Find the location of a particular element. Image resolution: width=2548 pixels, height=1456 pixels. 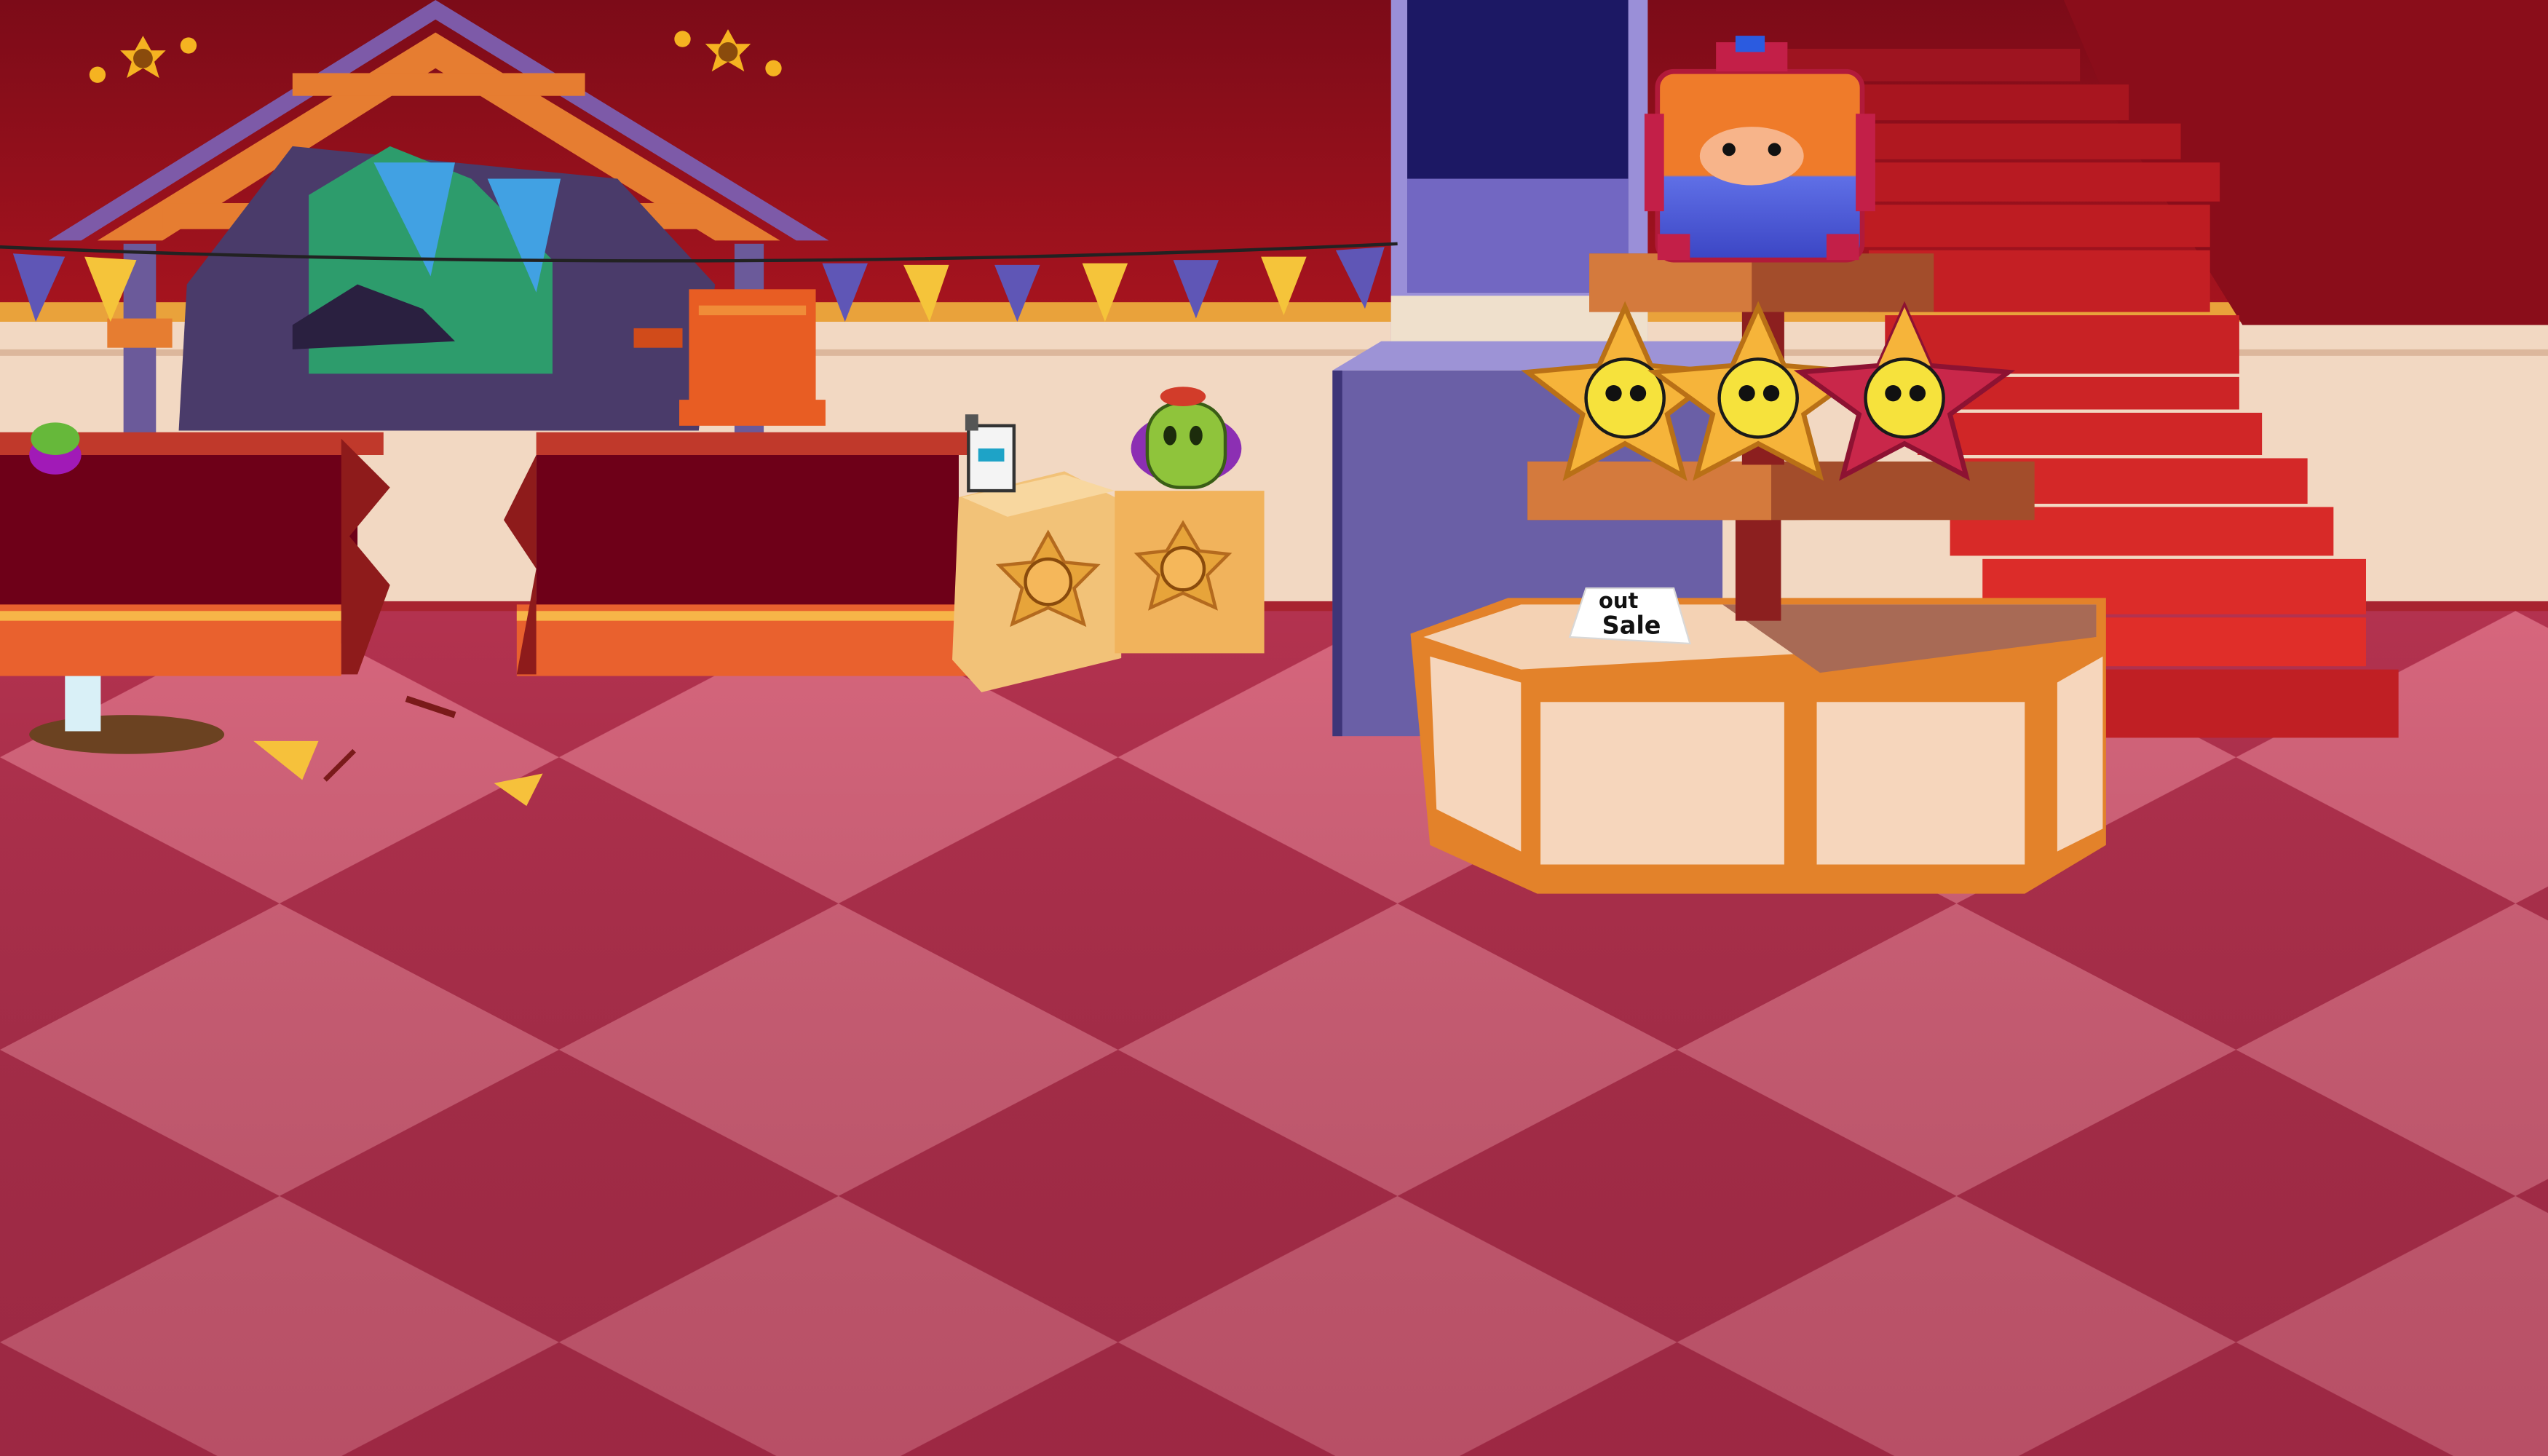

robot-figure-icon is located at coordinates (990, 453).